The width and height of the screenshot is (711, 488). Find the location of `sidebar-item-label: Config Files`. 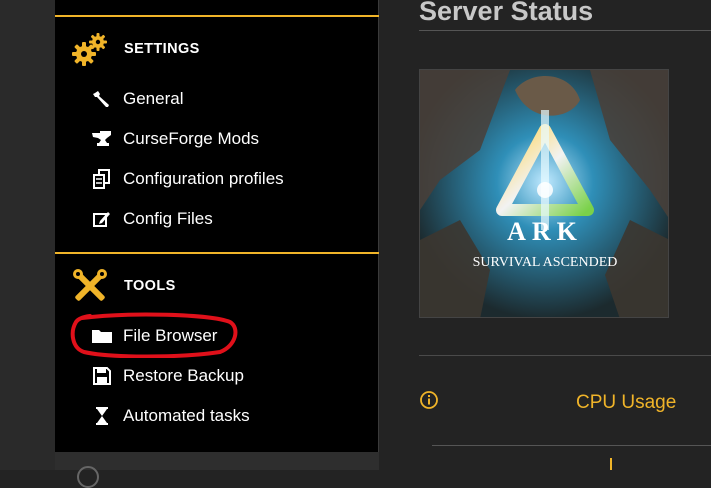

sidebar-item-label: Config Files is located at coordinates (168, 218).